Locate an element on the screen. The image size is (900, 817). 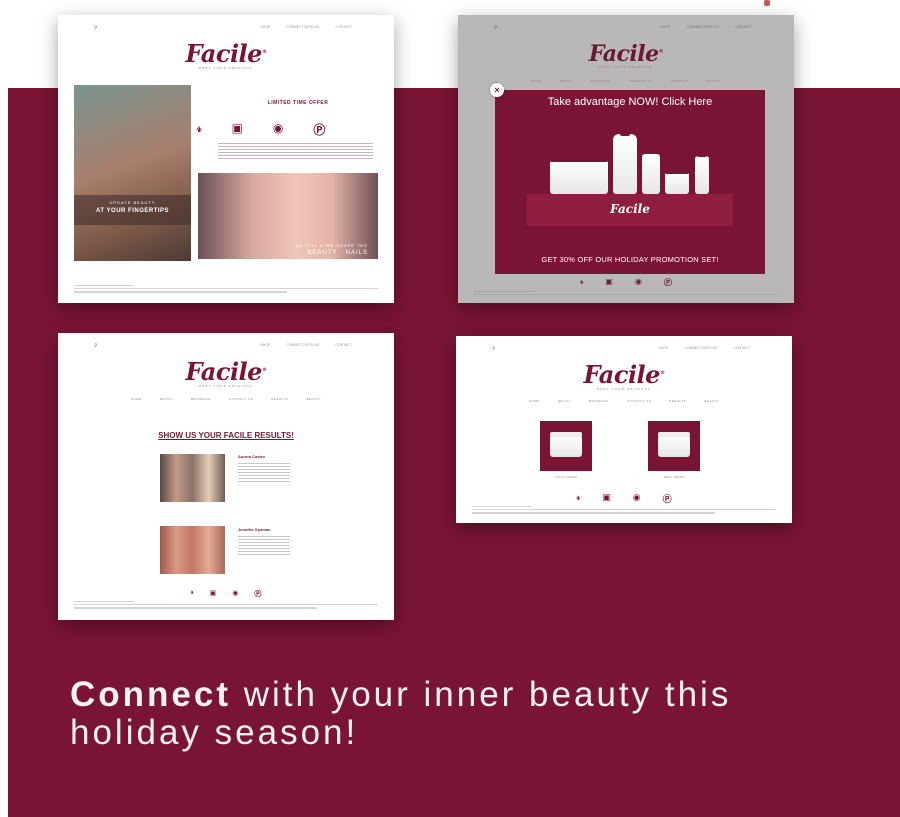
offer-description is located at coordinates (295, 152).